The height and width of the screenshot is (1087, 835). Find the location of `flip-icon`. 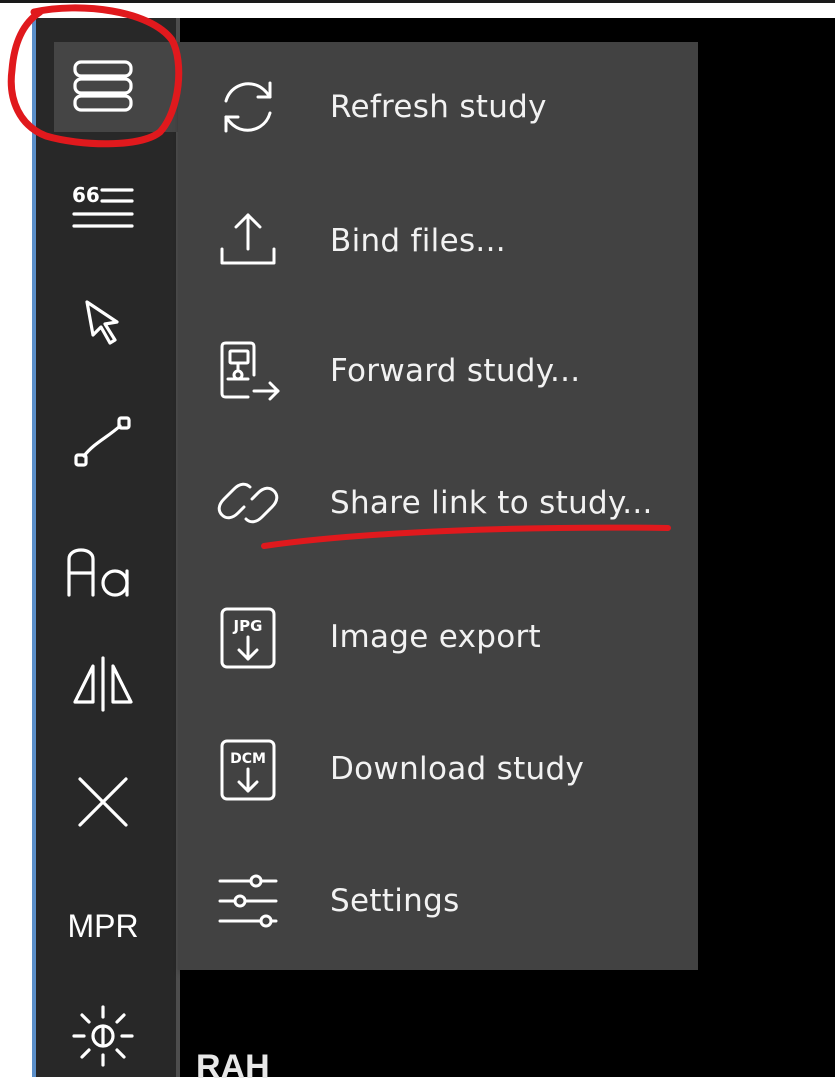

flip-icon is located at coordinates (103, 684).